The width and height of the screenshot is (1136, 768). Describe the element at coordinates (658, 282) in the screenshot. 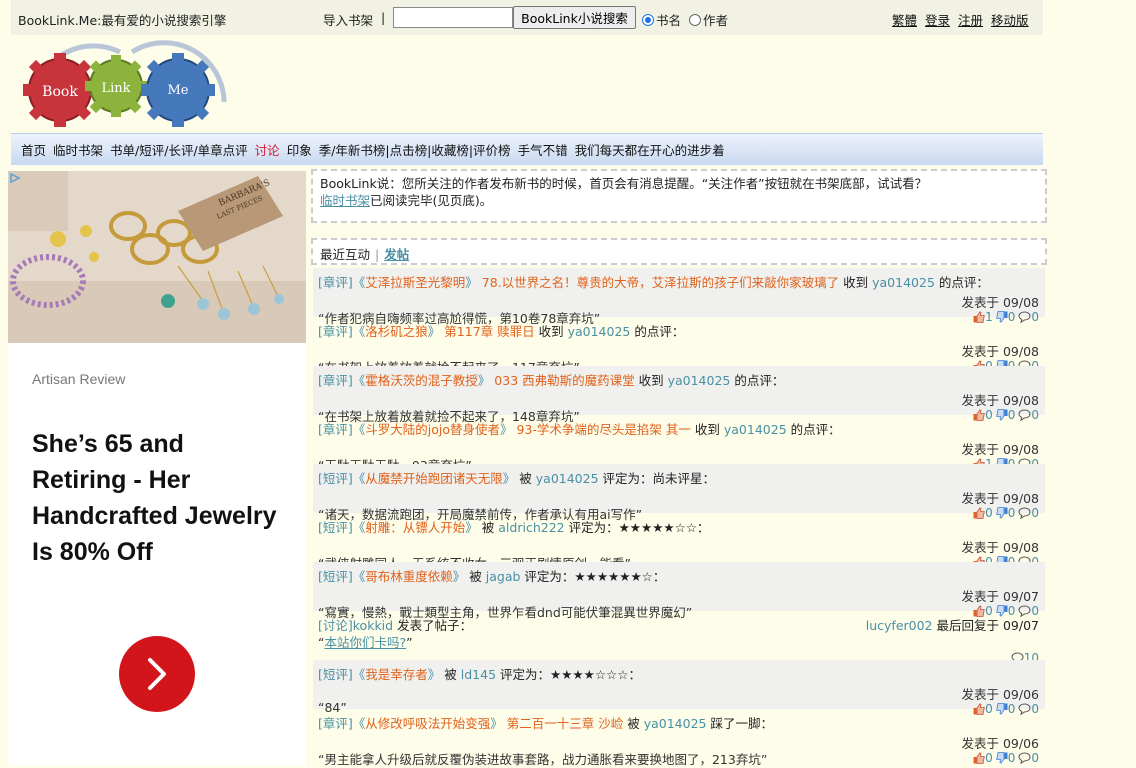

I see `chapter-title: 78.以世界之名！尊贵的大帝，艾泽拉斯的孩子们来敲你家玻璃了` at that location.